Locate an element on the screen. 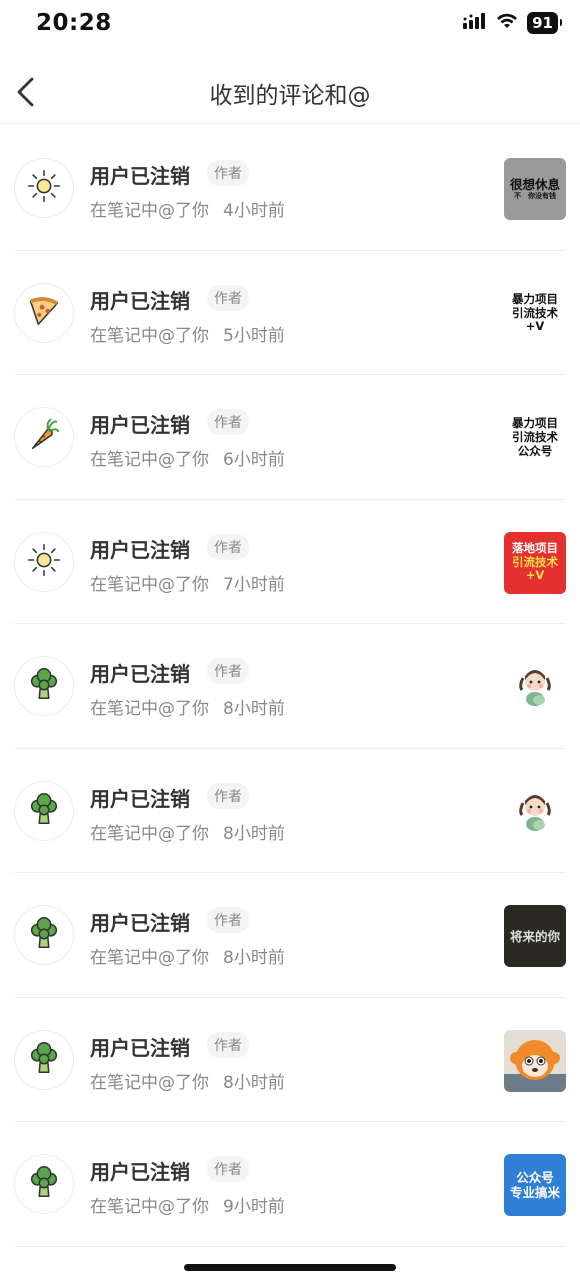 This screenshot has height=1285, width=580. notification-item: 用户已注销 作者在笔记中@了你 7小时前 落地项目 引流技术 +V is located at coordinates (290, 562).